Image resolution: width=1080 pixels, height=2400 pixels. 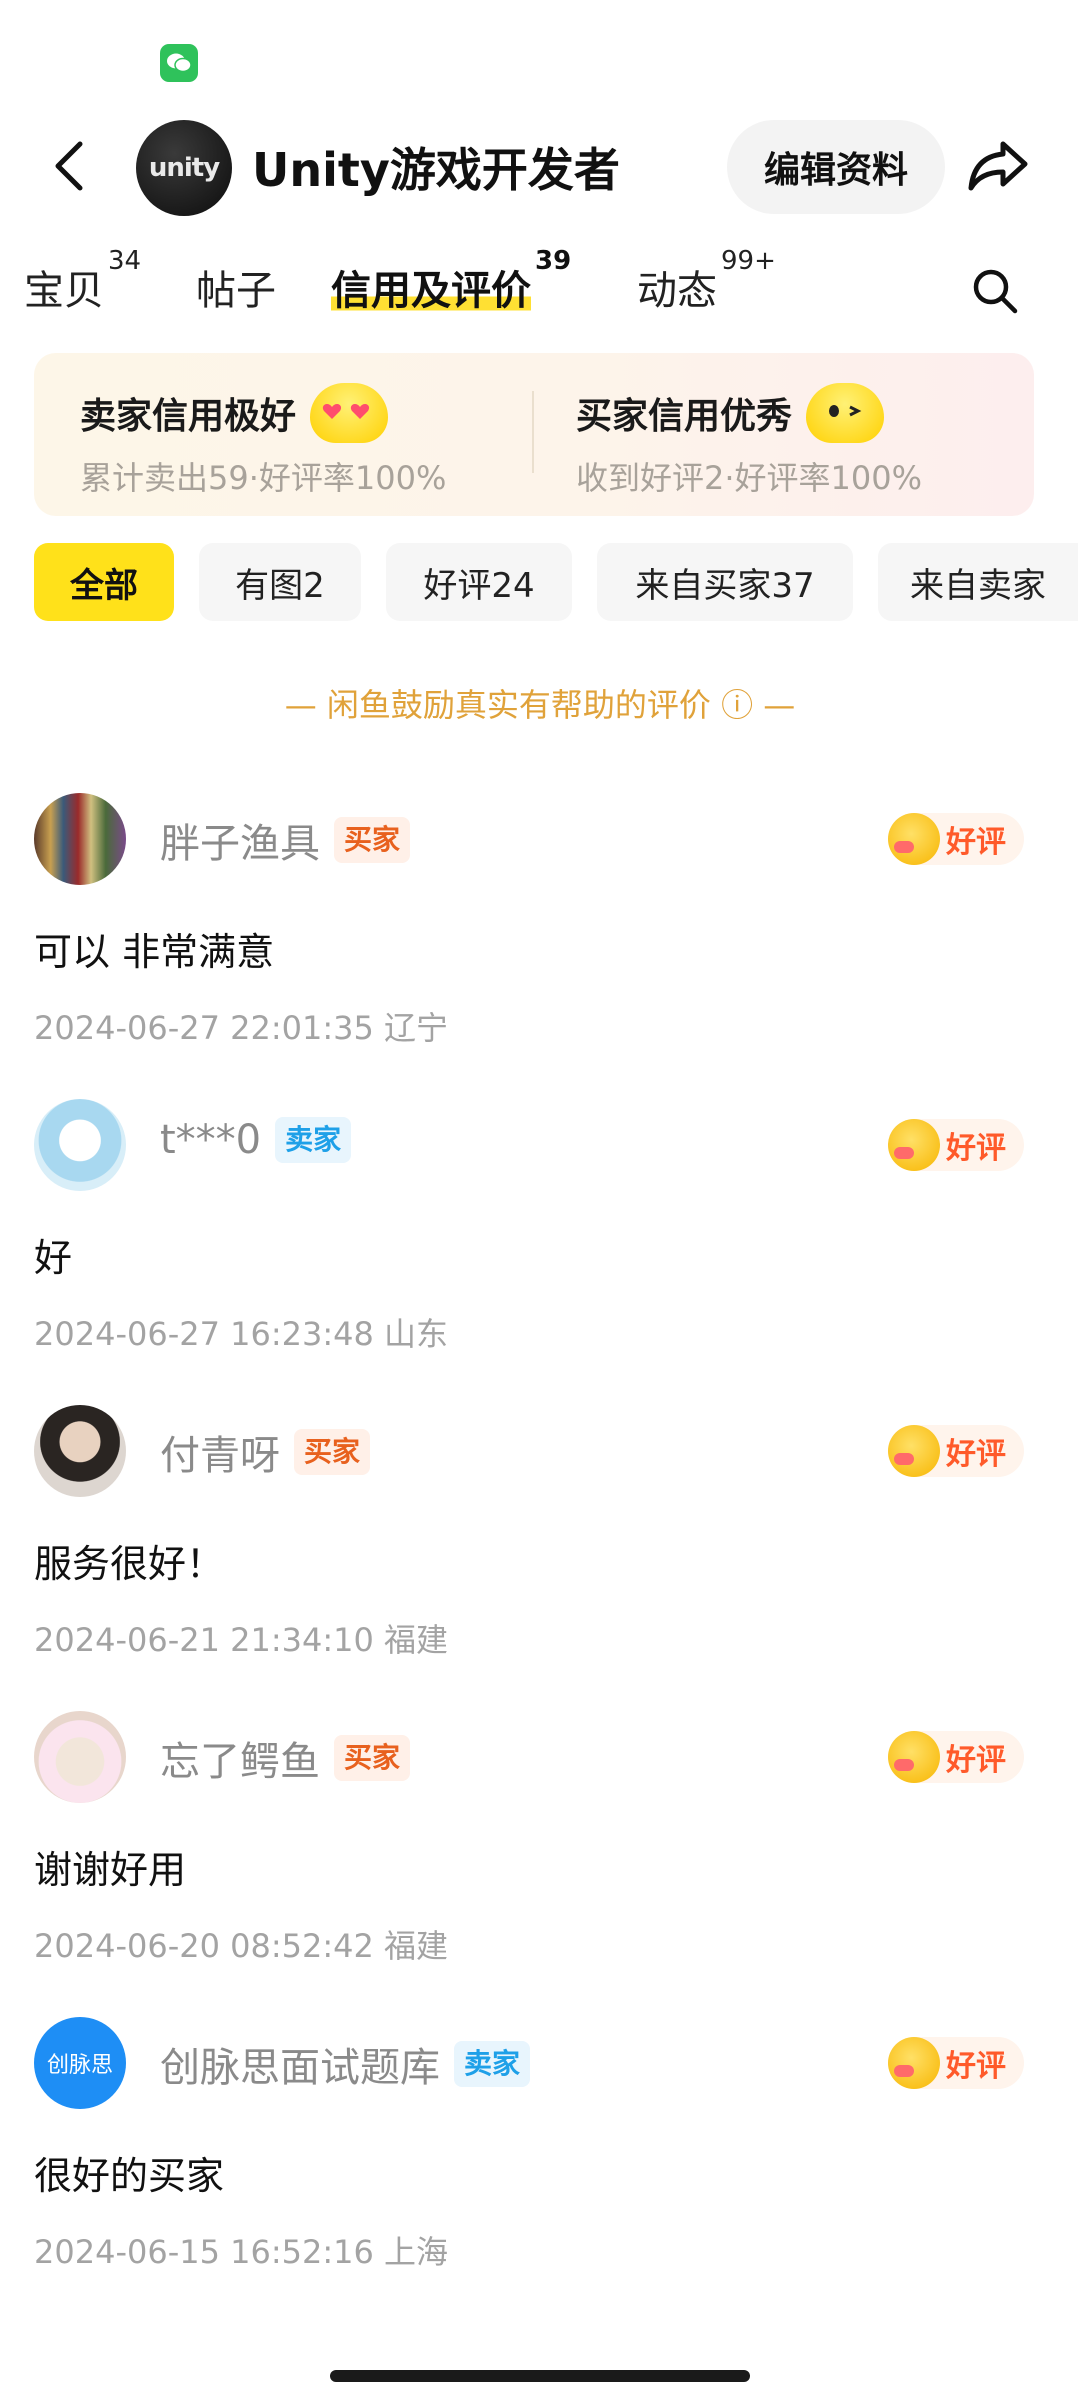 I want to click on review-meta: 2024-06-20 08:52:42 福建, so click(x=241, y=1946).